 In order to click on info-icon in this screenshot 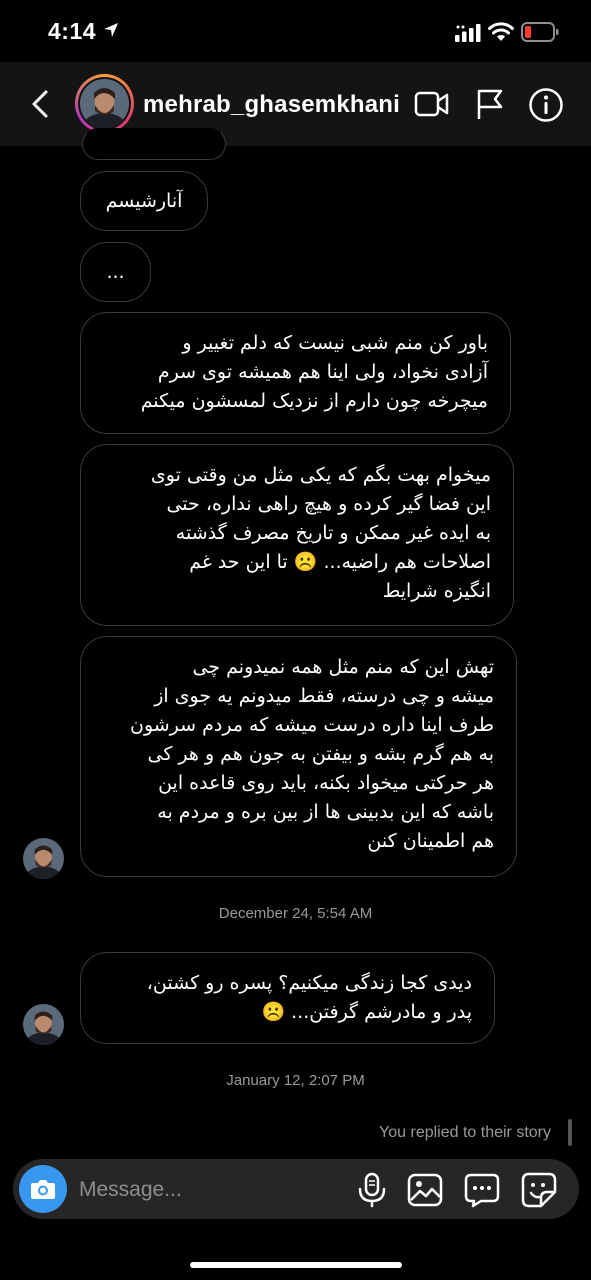, I will do `click(546, 105)`.